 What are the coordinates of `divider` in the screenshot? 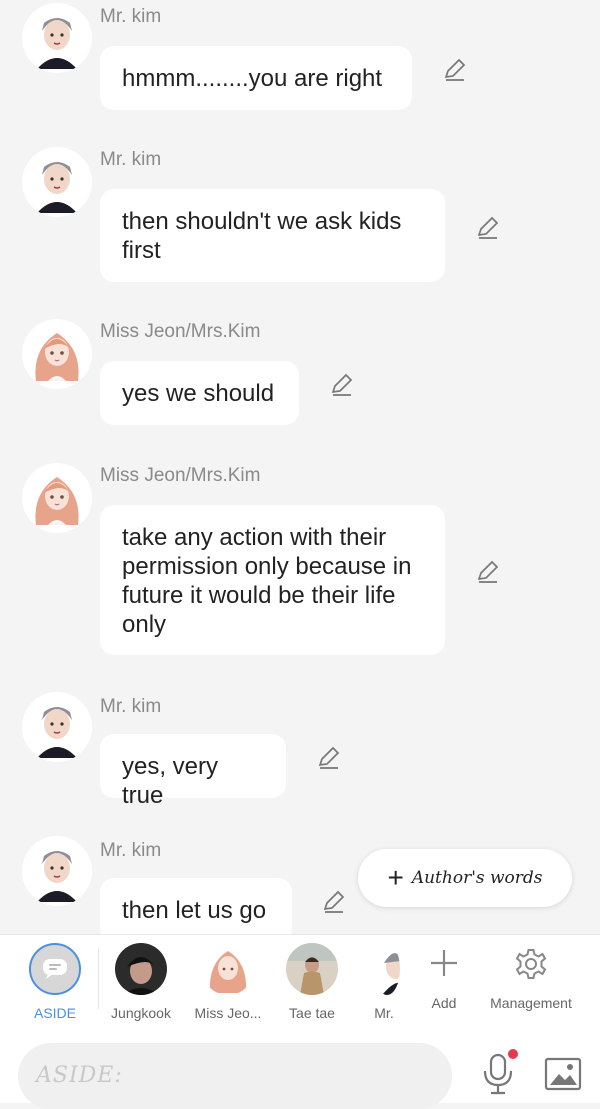 It's located at (98, 979).